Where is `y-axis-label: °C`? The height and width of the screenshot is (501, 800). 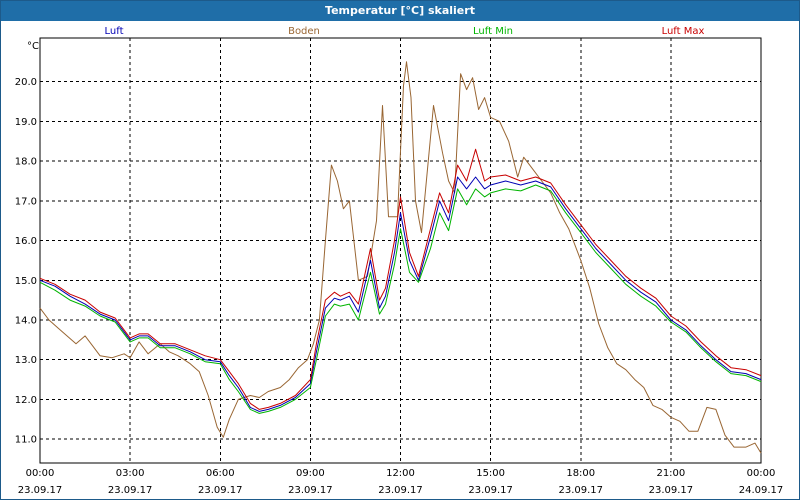 y-axis-label: °C is located at coordinates (33, 46).